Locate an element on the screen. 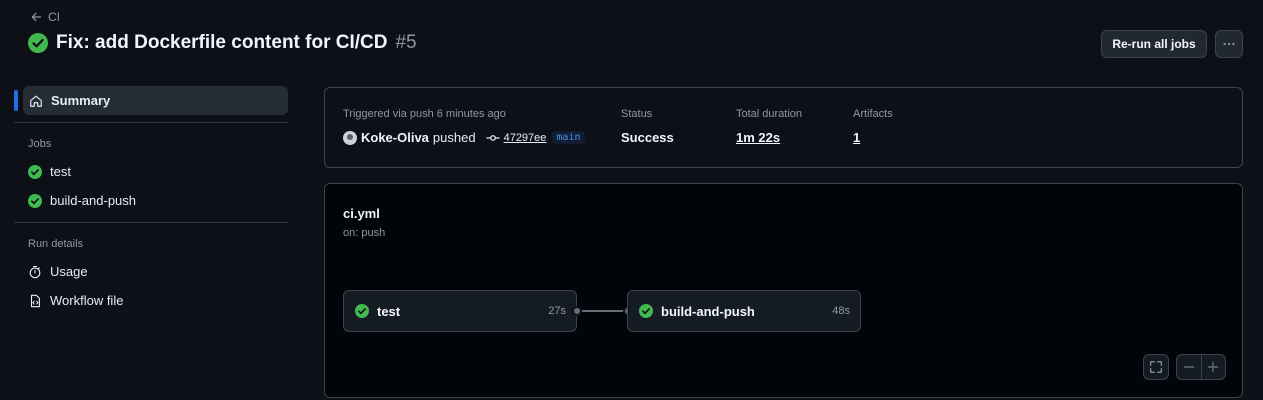 The width and height of the screenshot is (1263, 400). kebab-horizontal-icon is located at coordinates (1229, 44).